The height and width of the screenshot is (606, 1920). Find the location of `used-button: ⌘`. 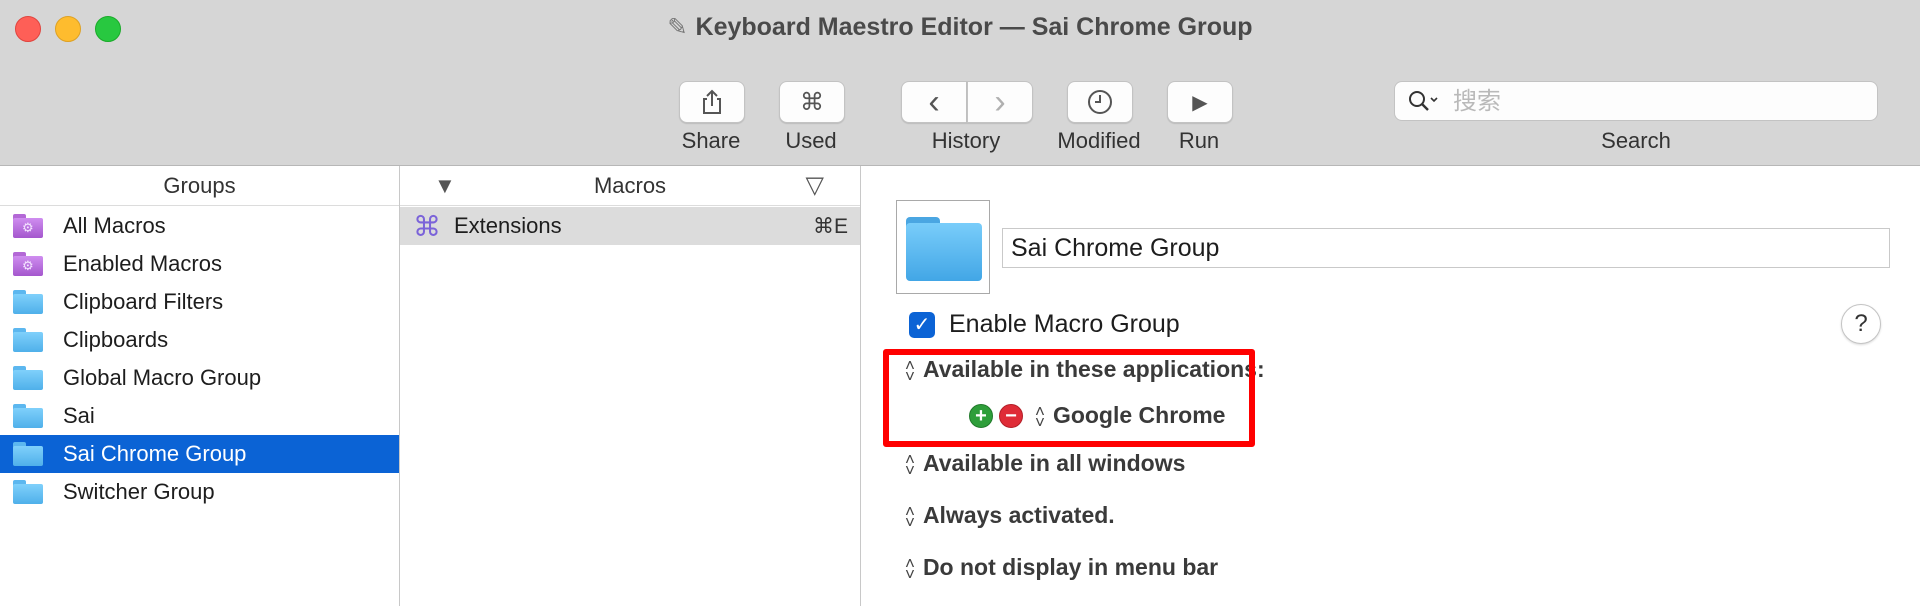

used-button: ⌘ is located at coordinates (812, 102).